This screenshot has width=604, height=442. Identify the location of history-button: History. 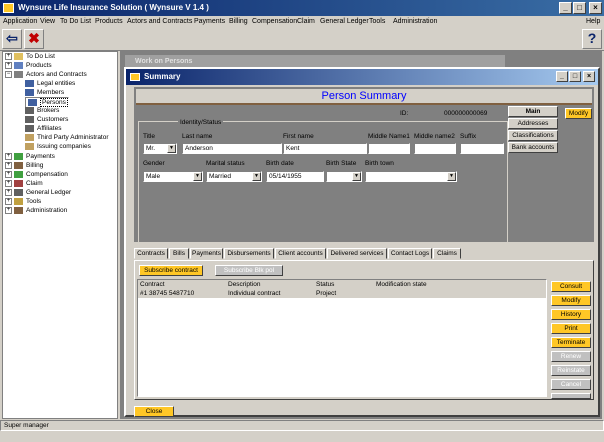
(571, 314).